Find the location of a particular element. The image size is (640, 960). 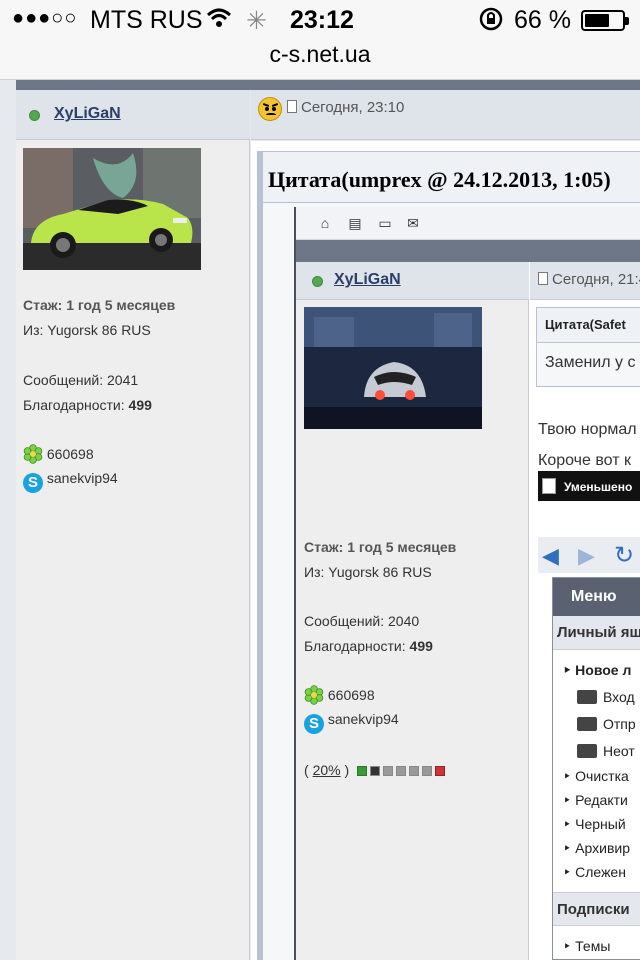

wifi-icon is located at coordinates (219, 21).